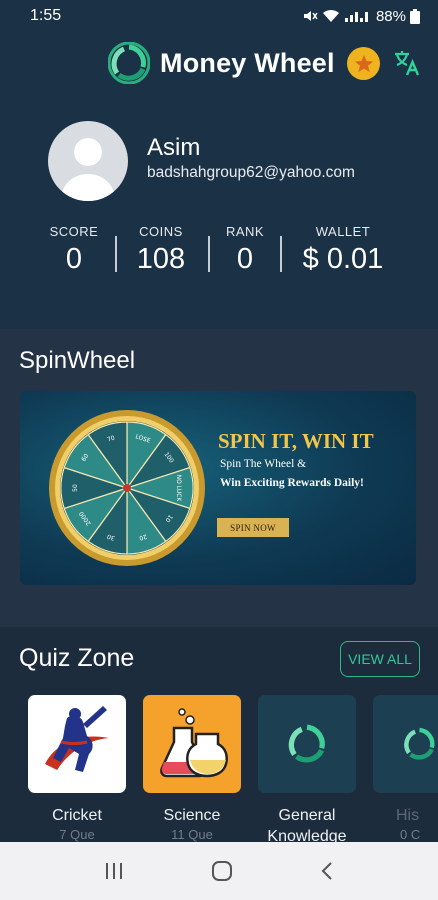 Image resolution: width=438 pixels, height=900 pixels. Describe the element at coordinates (222, 871) in the screenshot. I see `home-icon` at that location.